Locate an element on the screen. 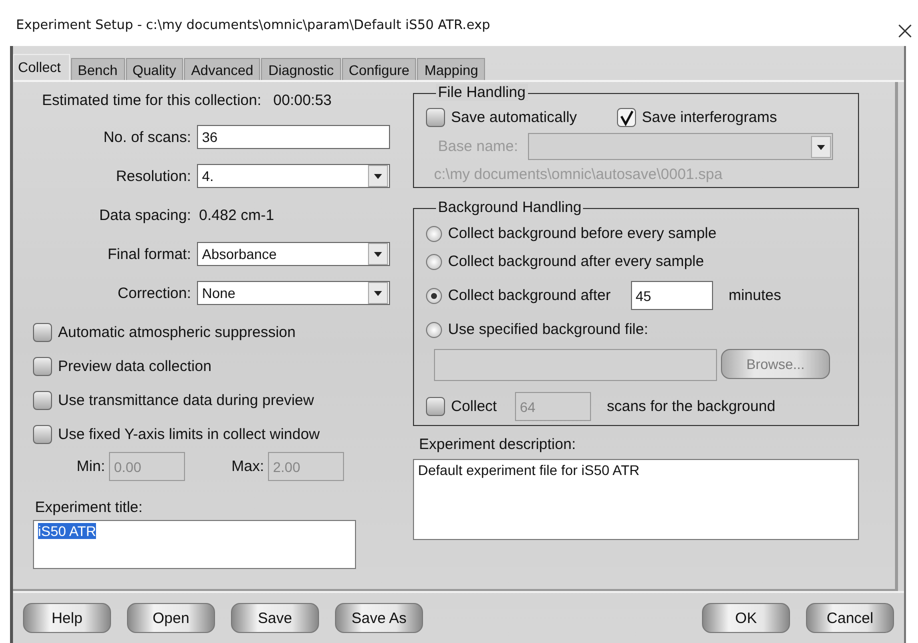  readout-value: 0.482 cm-1 is located at coordinates (237, 216).